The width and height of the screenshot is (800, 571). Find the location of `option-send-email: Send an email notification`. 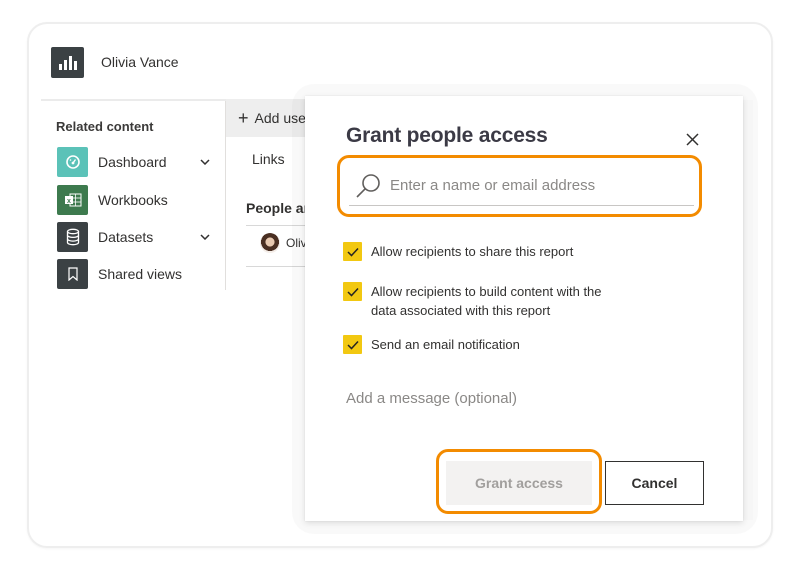

option-send-email: Send an email notification is located at coordinates (477, 344).